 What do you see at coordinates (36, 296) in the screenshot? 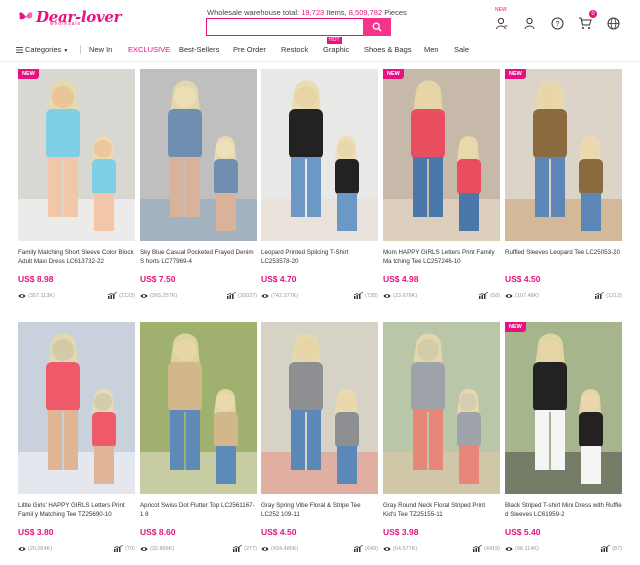
I see `views-count: (357.113K)` at bounding box center [36, 296].